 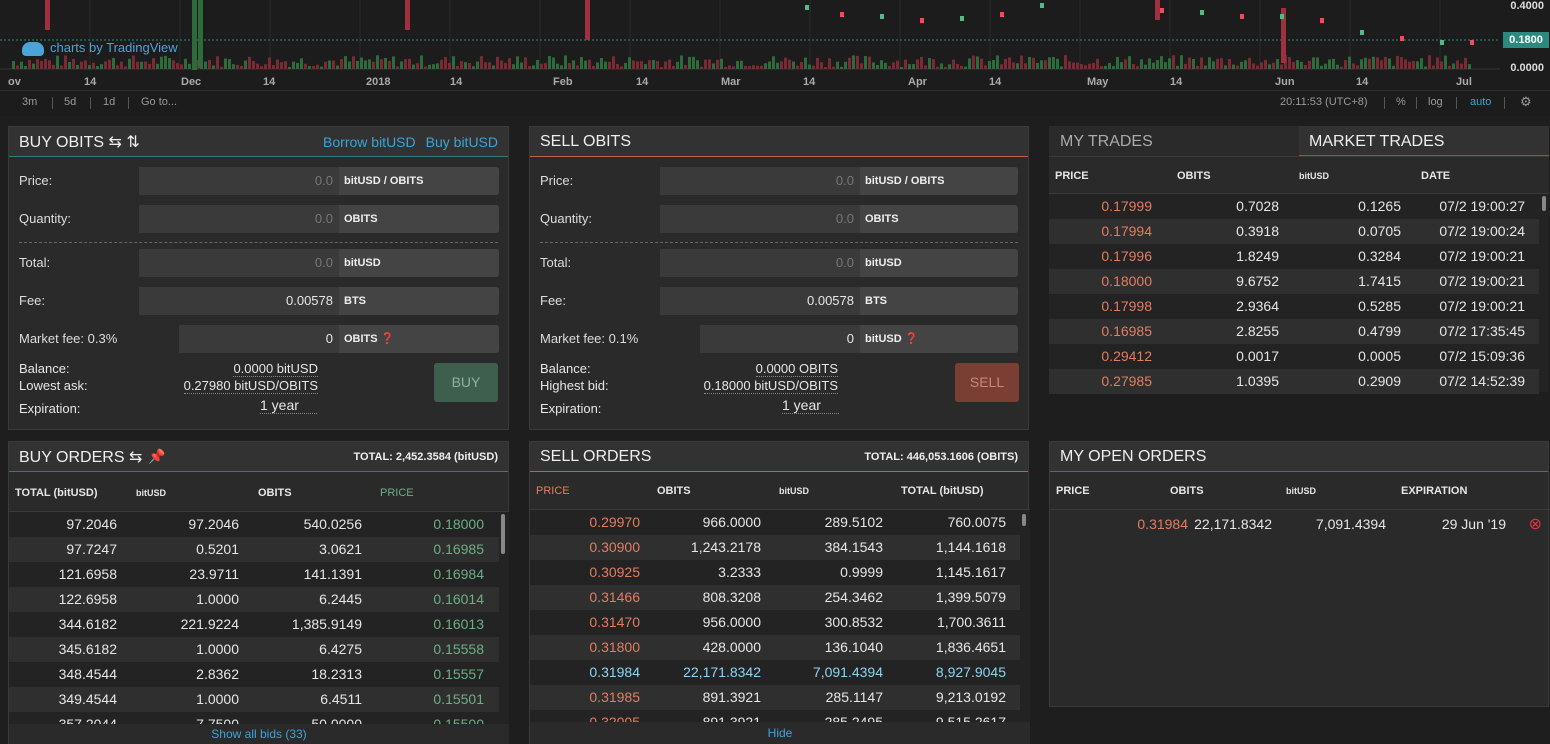 What do you see at coordinates (775, 697) in the screenshot?
I see `table-row: 0.31985 891.3921 285.1147 9,213.0192` at bounding box center [775, 697].